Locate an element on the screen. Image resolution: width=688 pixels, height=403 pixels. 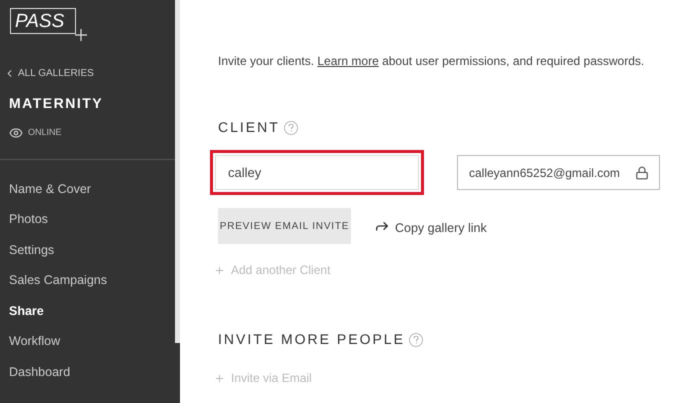
email-field: calleyann65252@gmail.com is located at coordinates (558, 172).